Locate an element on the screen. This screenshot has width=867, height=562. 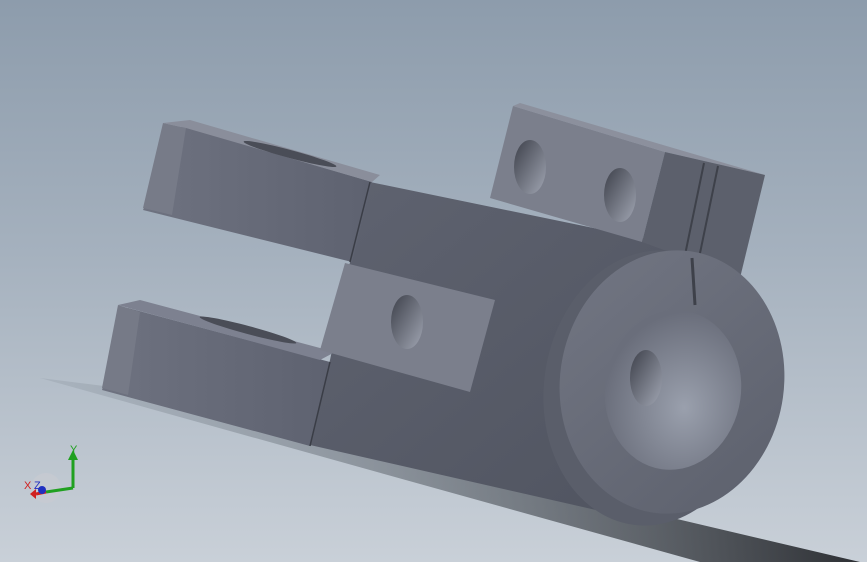
boss-bore-cross-hole is located at coordinates (646, 378).